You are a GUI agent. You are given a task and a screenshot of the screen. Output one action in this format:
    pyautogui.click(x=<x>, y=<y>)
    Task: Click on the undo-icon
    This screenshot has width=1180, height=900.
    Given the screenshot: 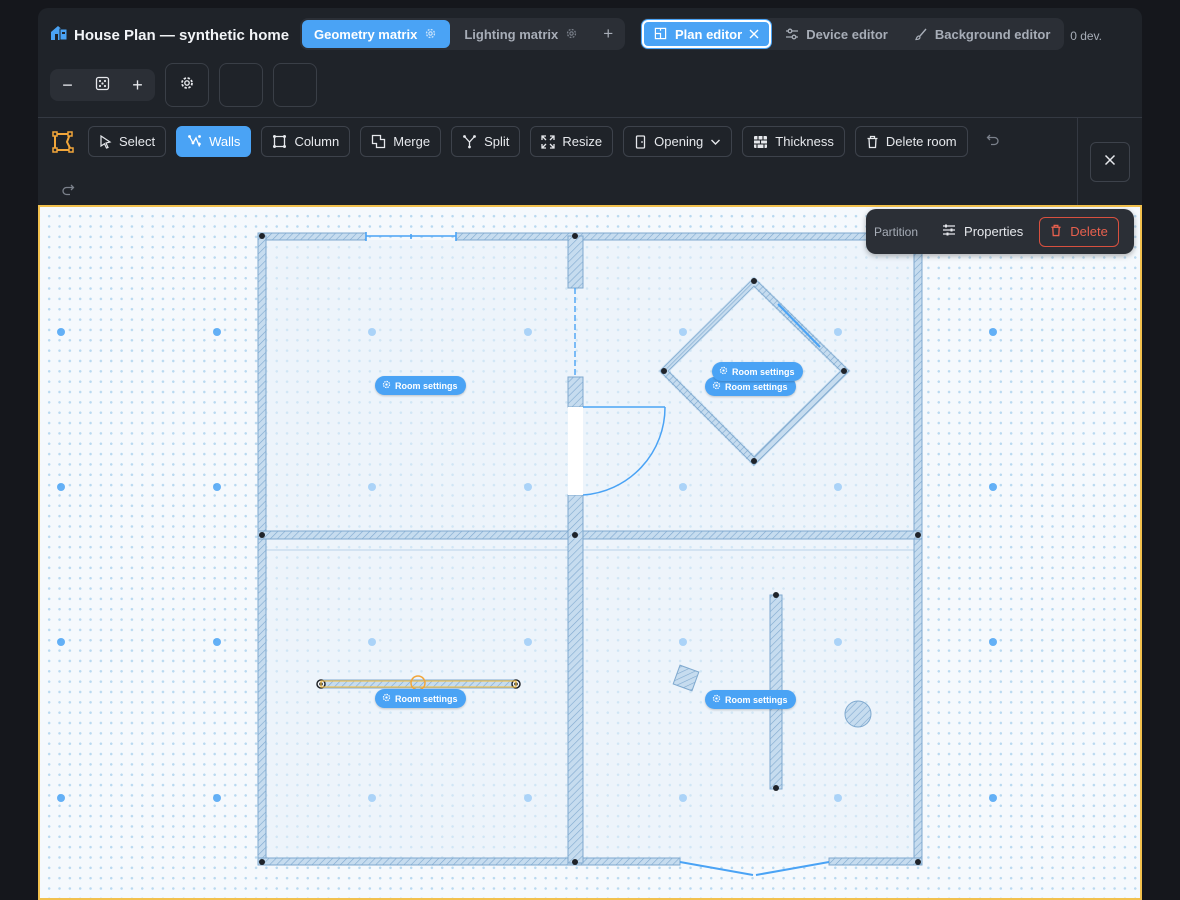 What is the action you would take?
    pyautogui.click(x=993, y=141)
    